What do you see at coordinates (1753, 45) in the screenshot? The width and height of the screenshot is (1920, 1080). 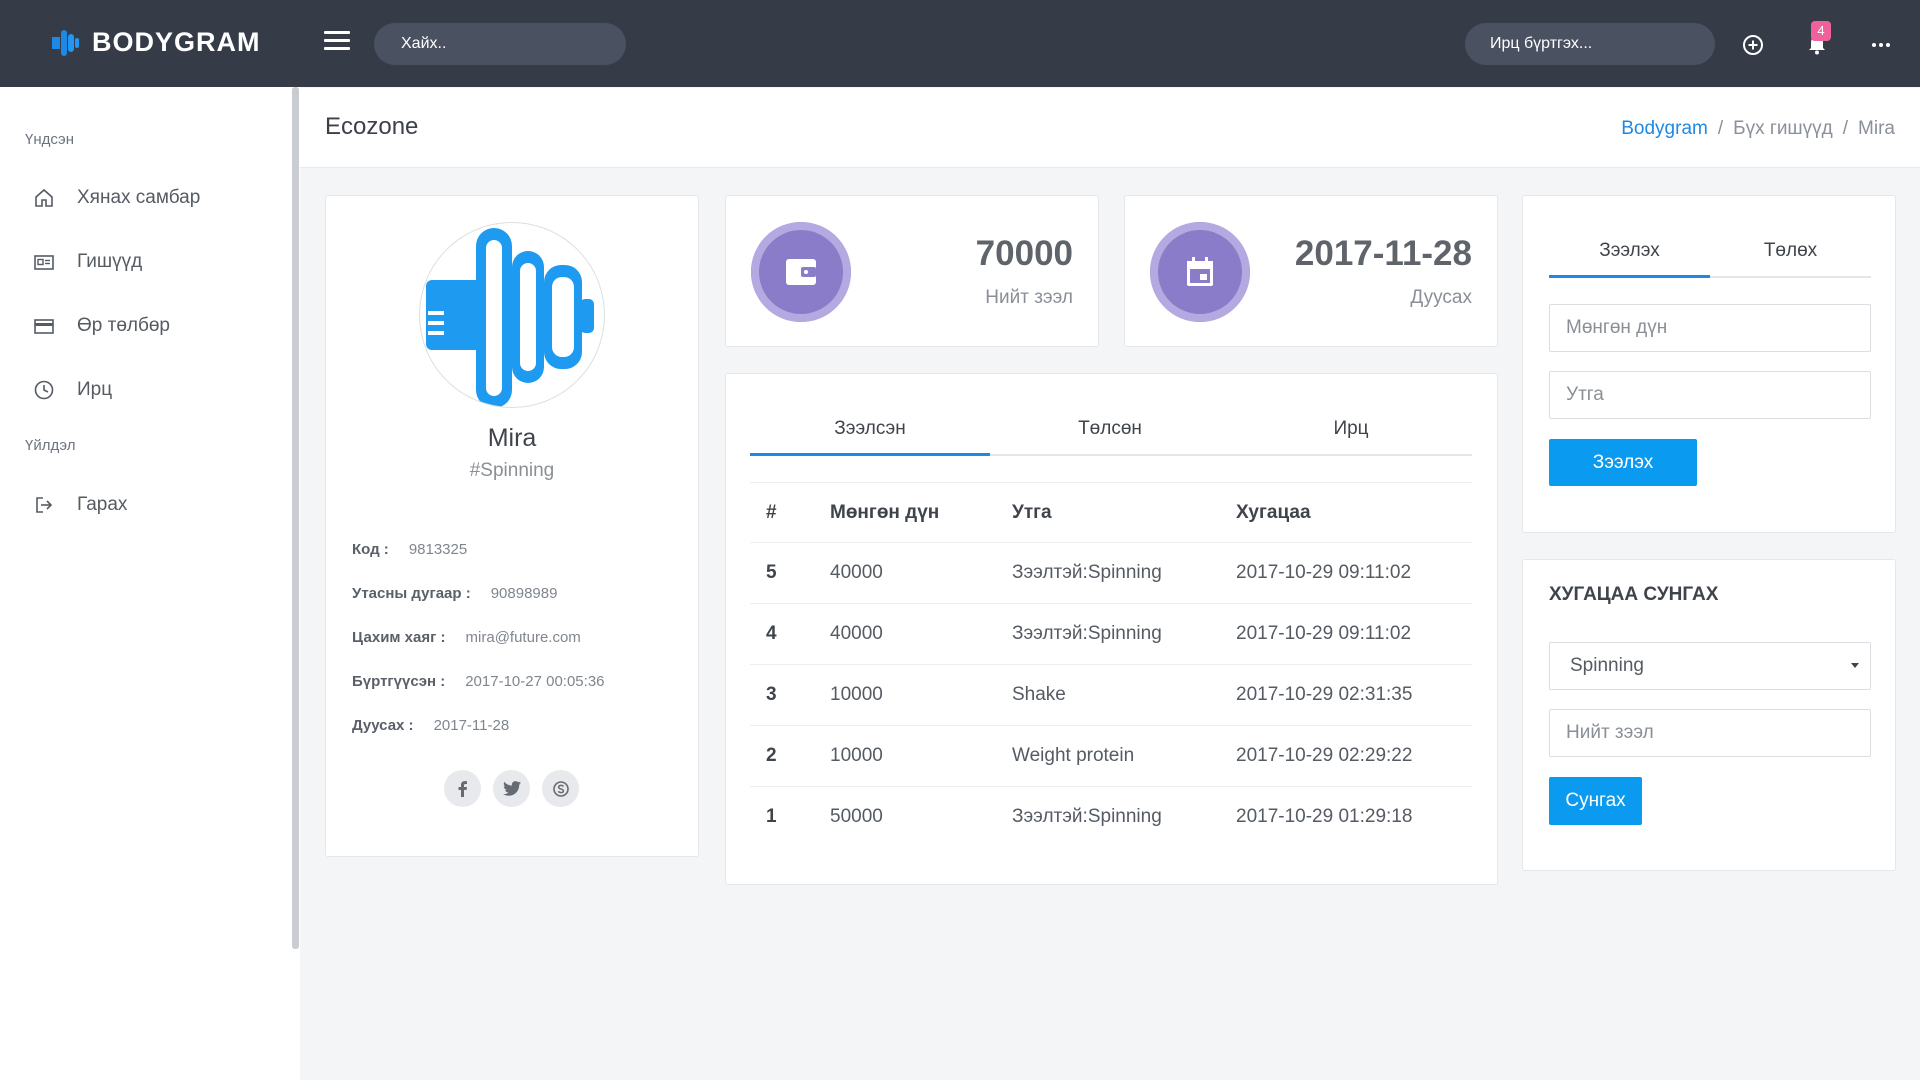 I see `add-circle-icon` at bounding box center [1753, 45].